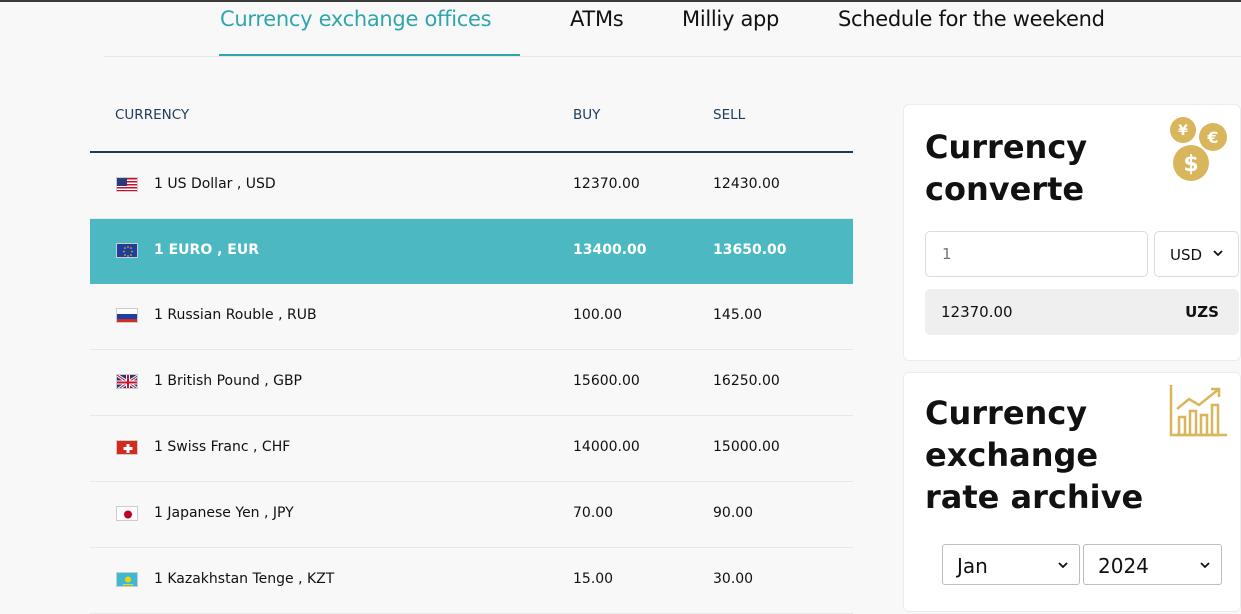 The image size is (1241, 614). What do you see at coordinates (733, 579) in the screenshot?
I see `sell-rate: 30.00` at bounding box center [733, 579].